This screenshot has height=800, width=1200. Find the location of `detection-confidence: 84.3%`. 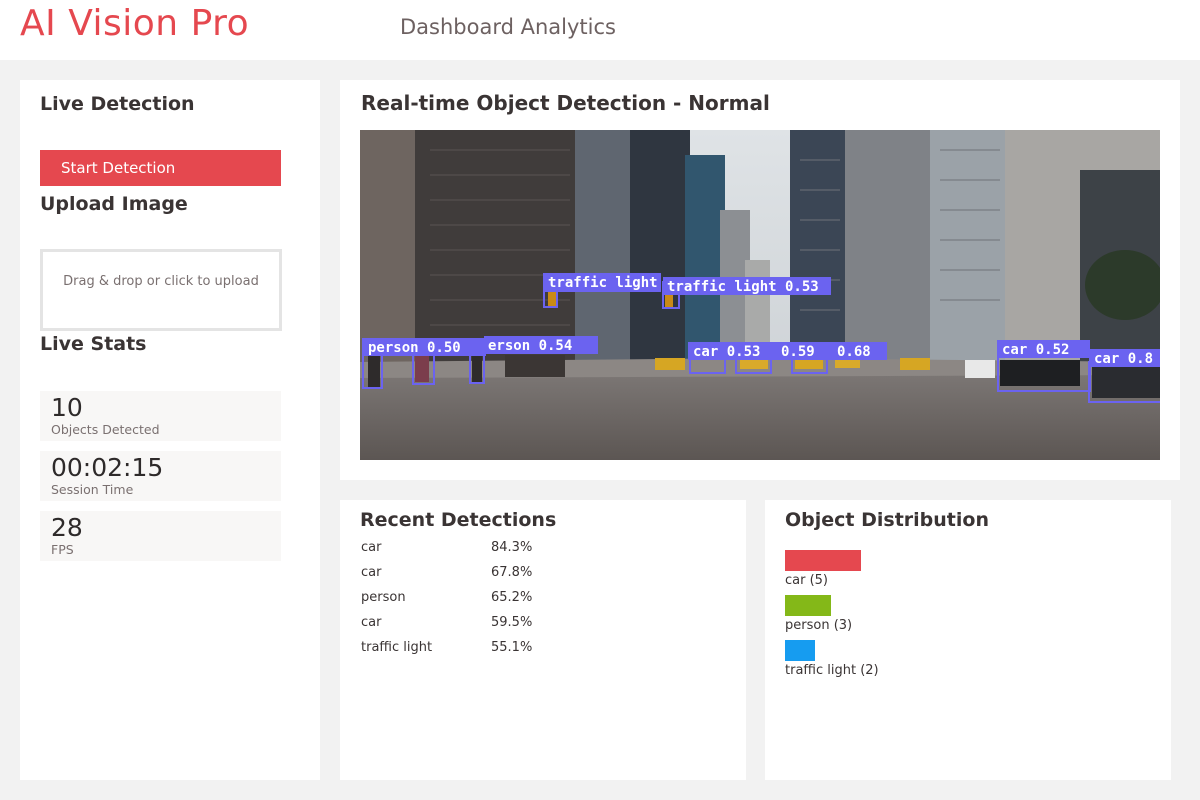

detection-confidence: 84.3% is located at coordinates (512, 547).